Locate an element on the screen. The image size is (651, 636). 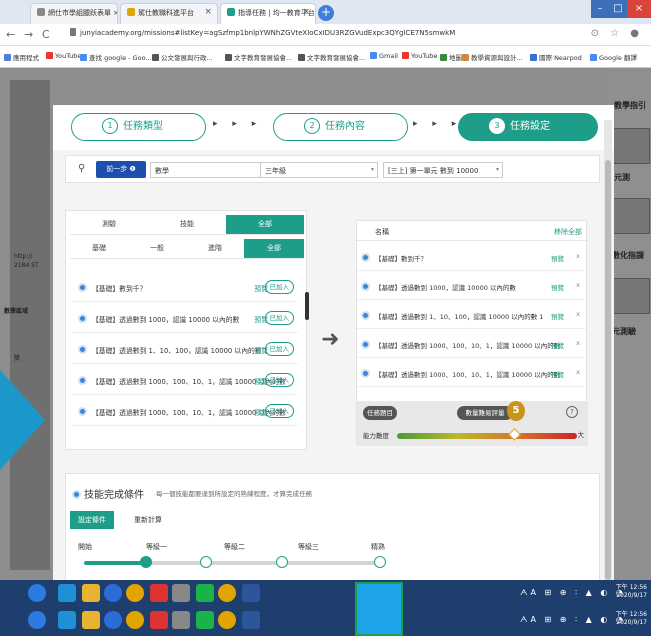
address-actions: ⊙ ☆ ● is located at coordinates (617, 33).